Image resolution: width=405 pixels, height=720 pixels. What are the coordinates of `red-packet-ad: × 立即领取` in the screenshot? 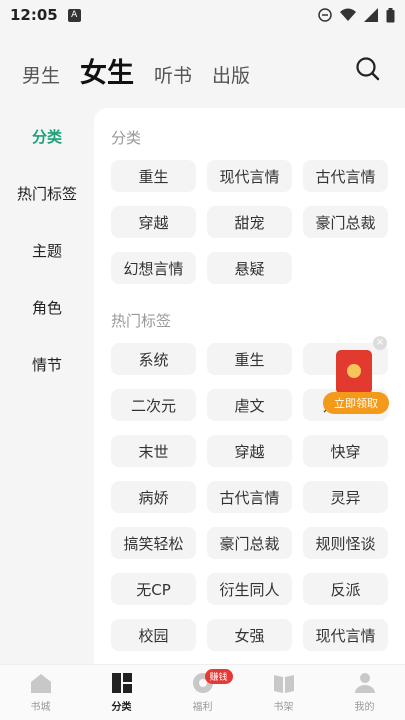 It's located at (356, 376).